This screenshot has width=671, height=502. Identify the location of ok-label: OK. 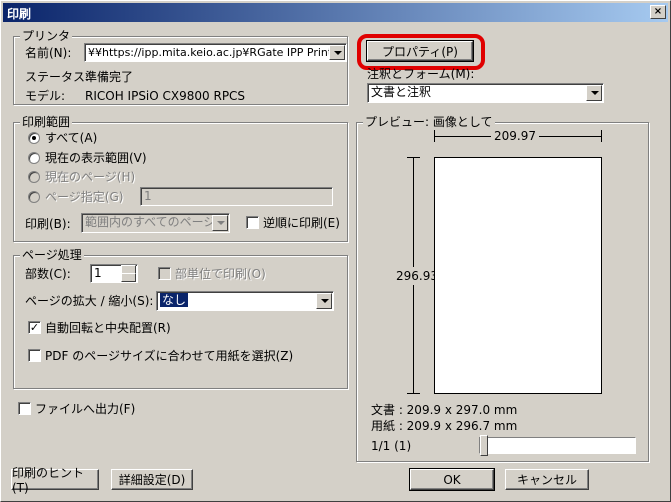
(452, 479).